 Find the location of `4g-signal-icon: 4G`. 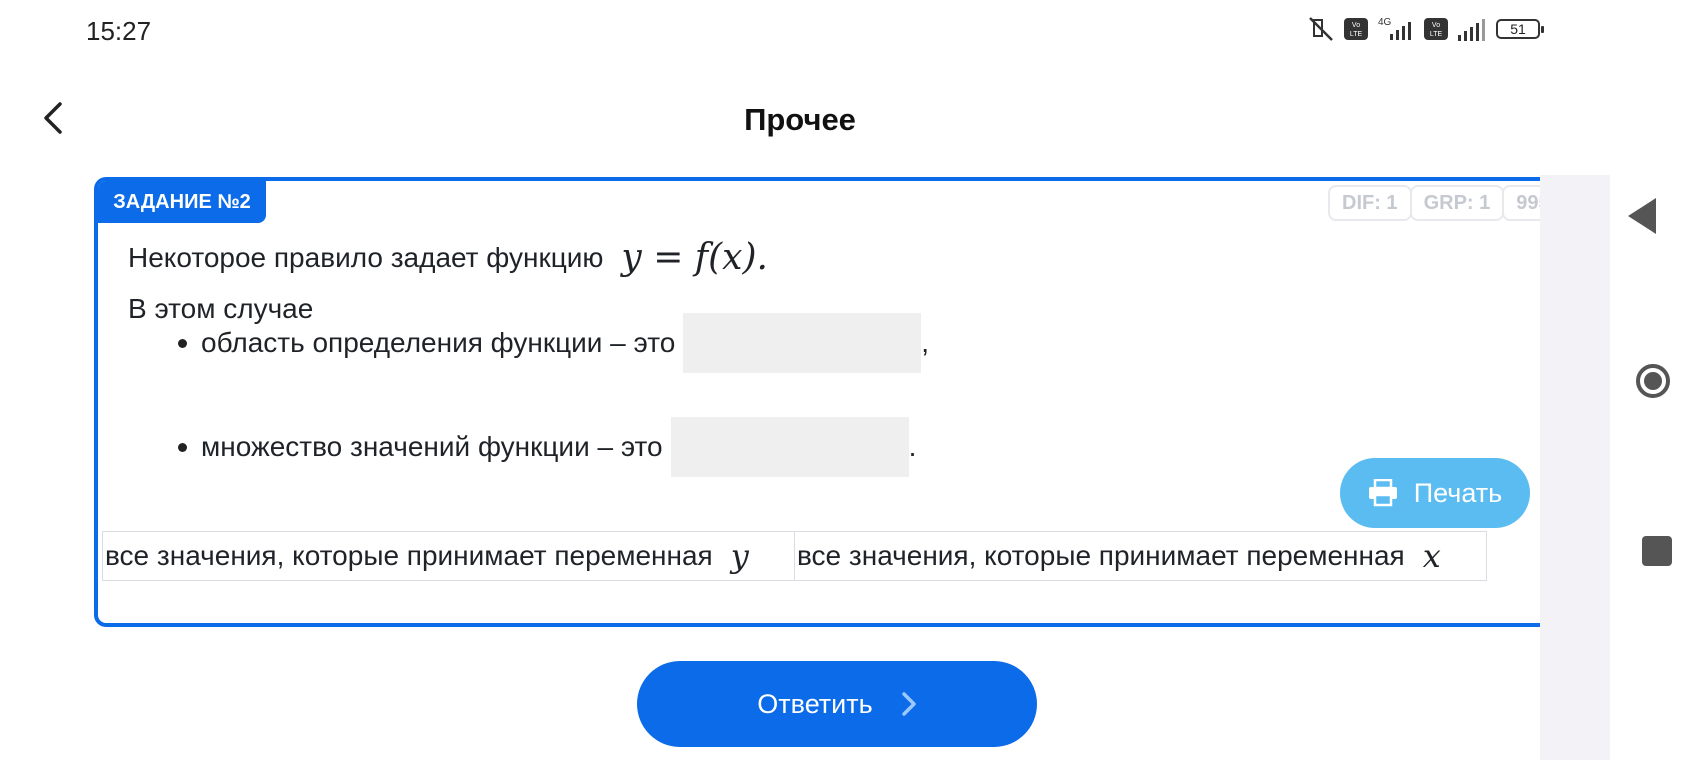

4g-signal-icon: 4G is located at coordinates (1394, 28).